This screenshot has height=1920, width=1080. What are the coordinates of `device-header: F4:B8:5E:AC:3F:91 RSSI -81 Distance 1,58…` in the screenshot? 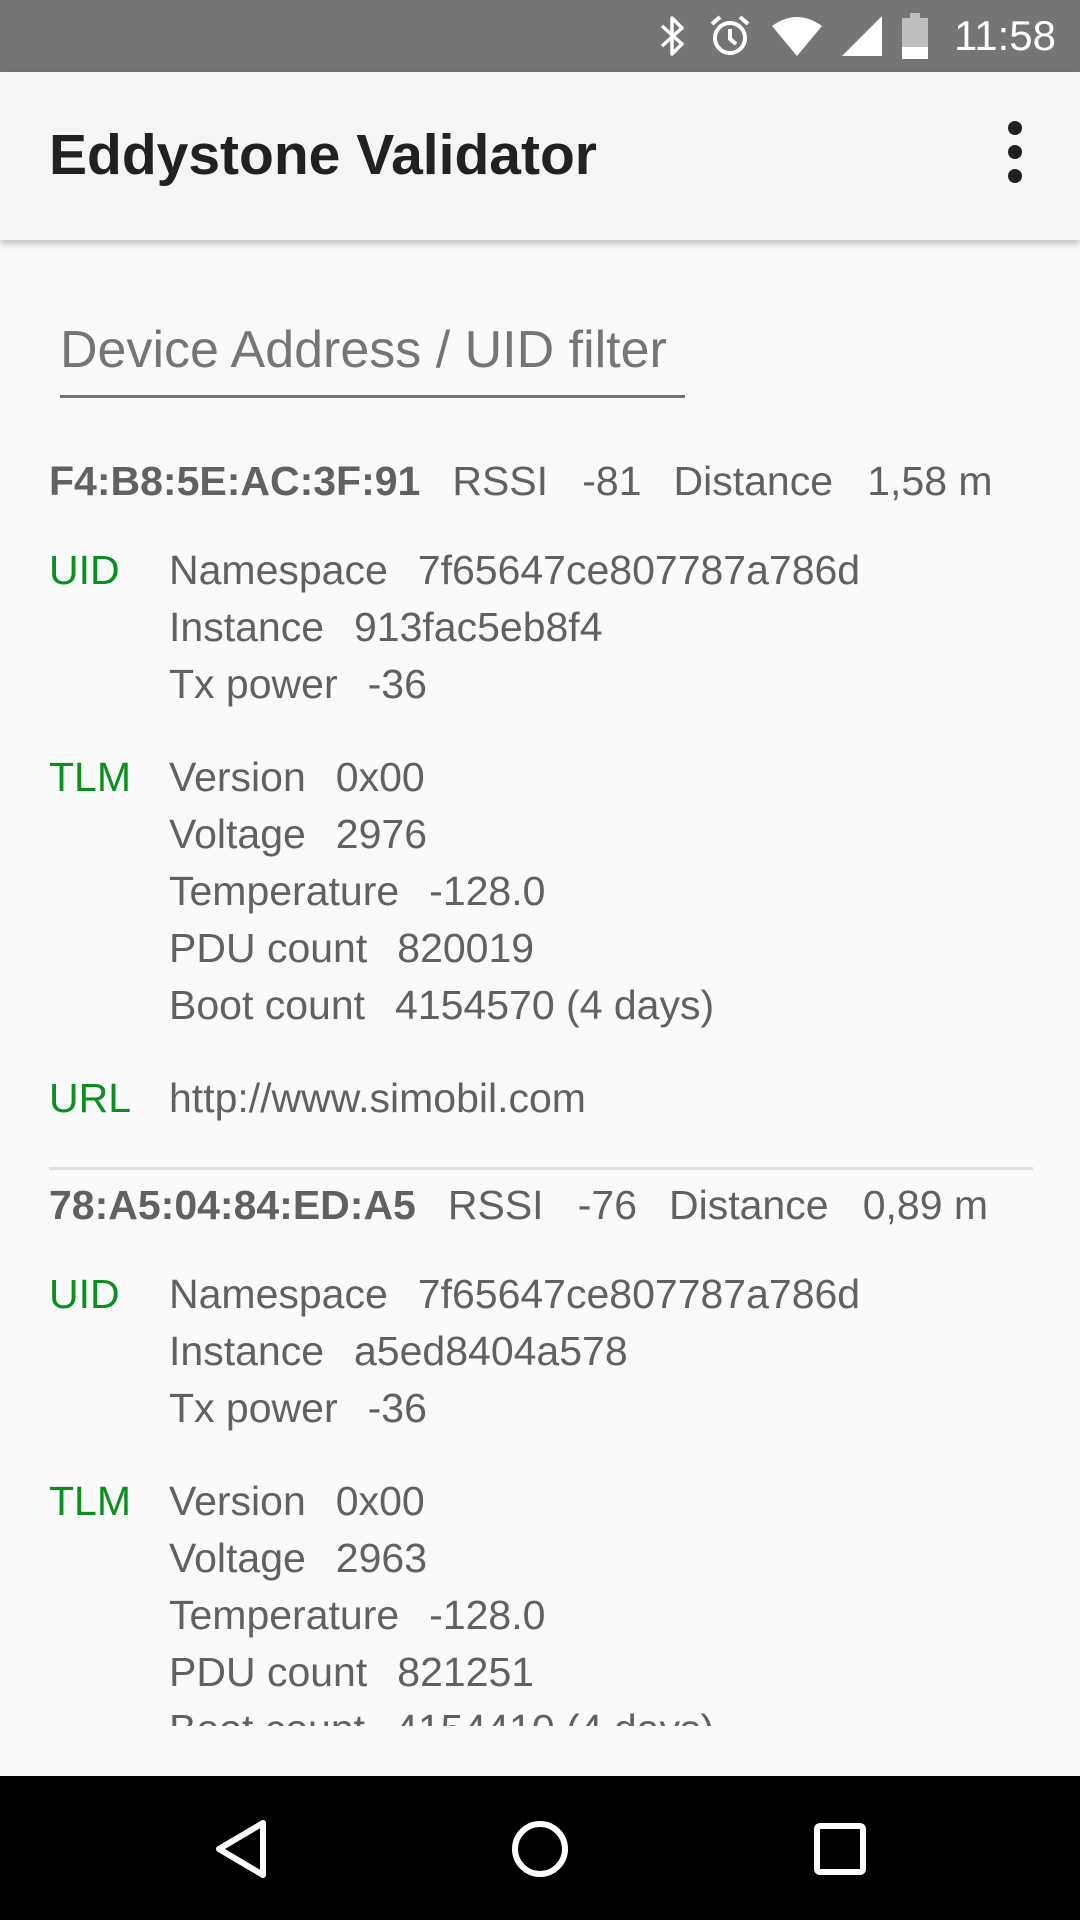 It's located at (541, 481).